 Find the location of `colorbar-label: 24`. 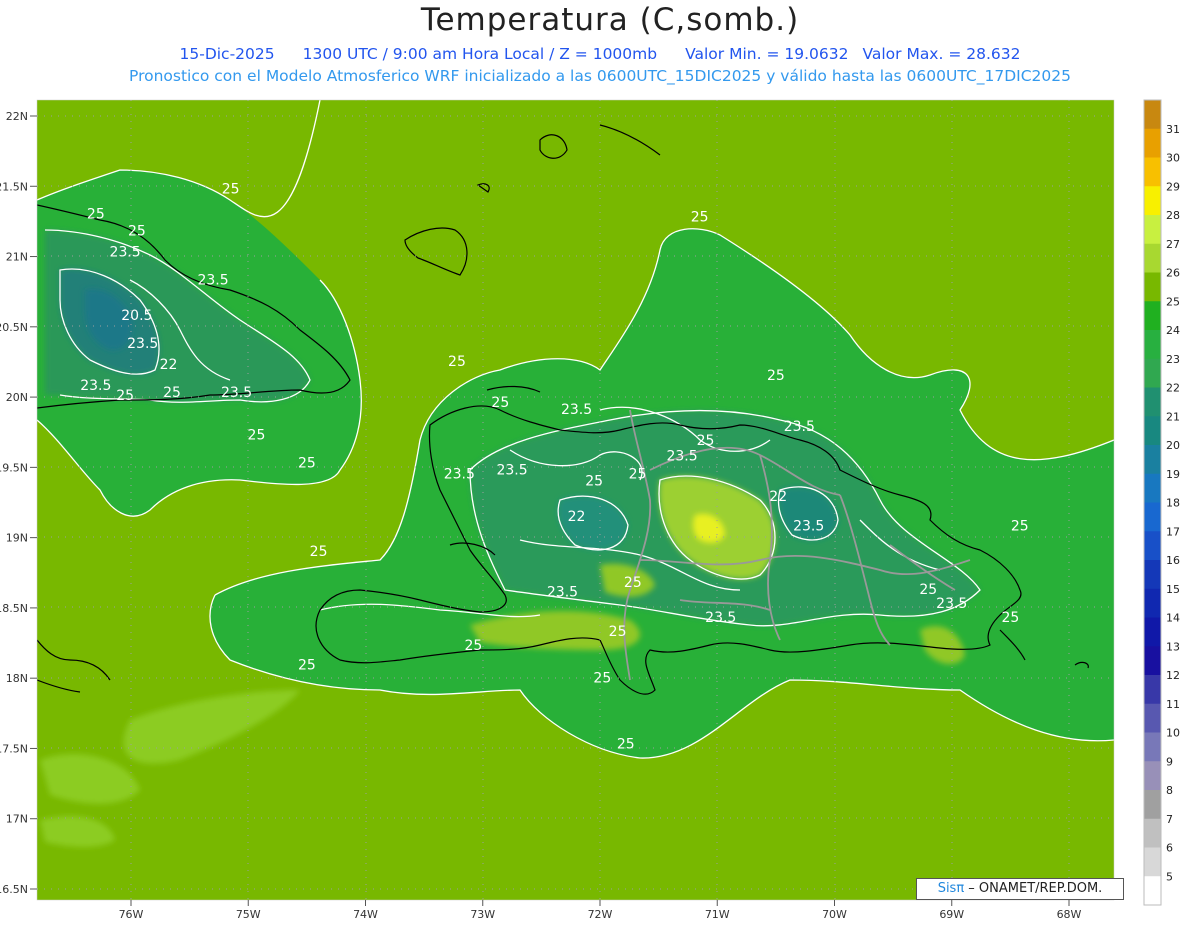

colorbar-label: 24 is located at coordinates (1173, 330).